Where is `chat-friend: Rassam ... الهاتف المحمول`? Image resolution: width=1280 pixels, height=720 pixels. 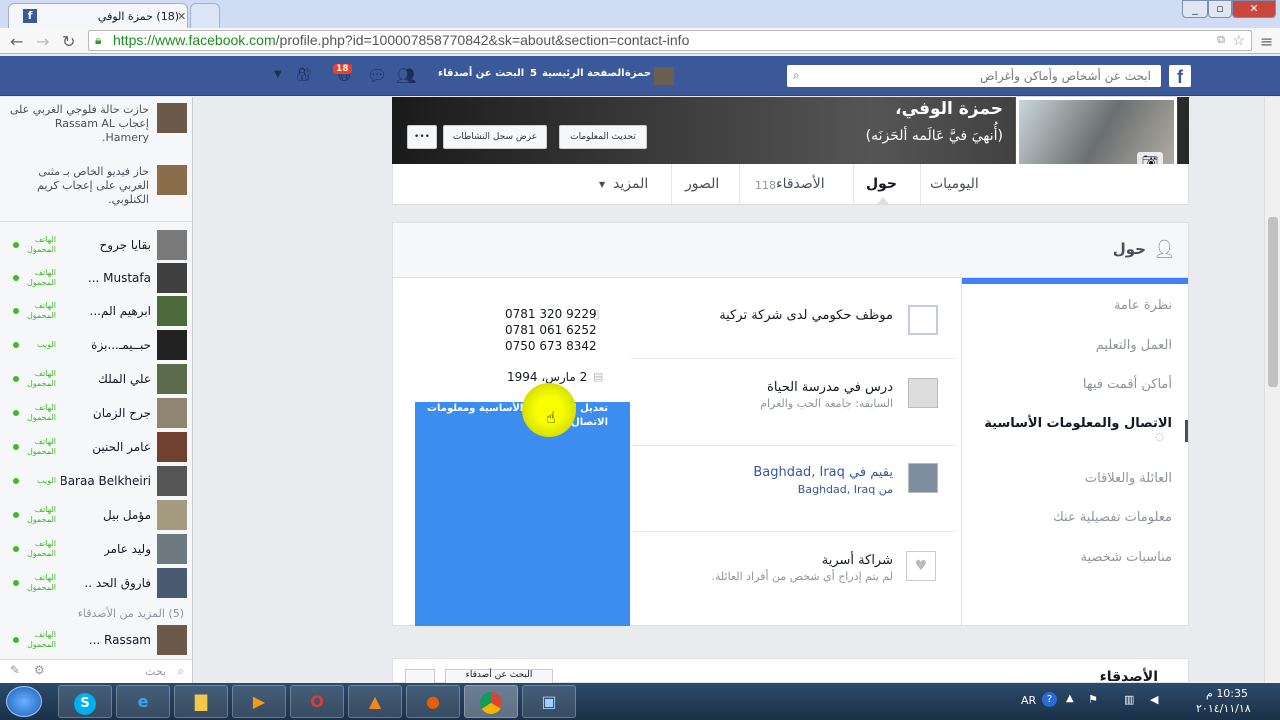 chat-friend: Rassam ... الهاتف المحمول is located at coordinates (96, 640).